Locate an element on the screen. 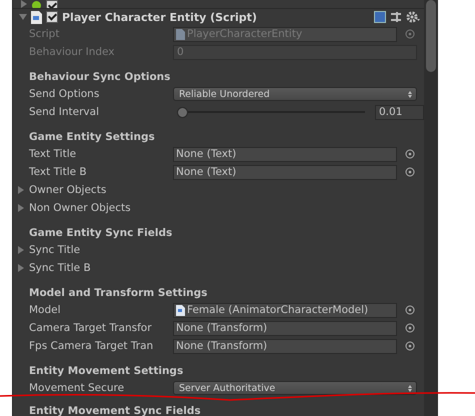 This screenshot has height=416, width=475. object-picker-icon is located at coordinates (410, 34).